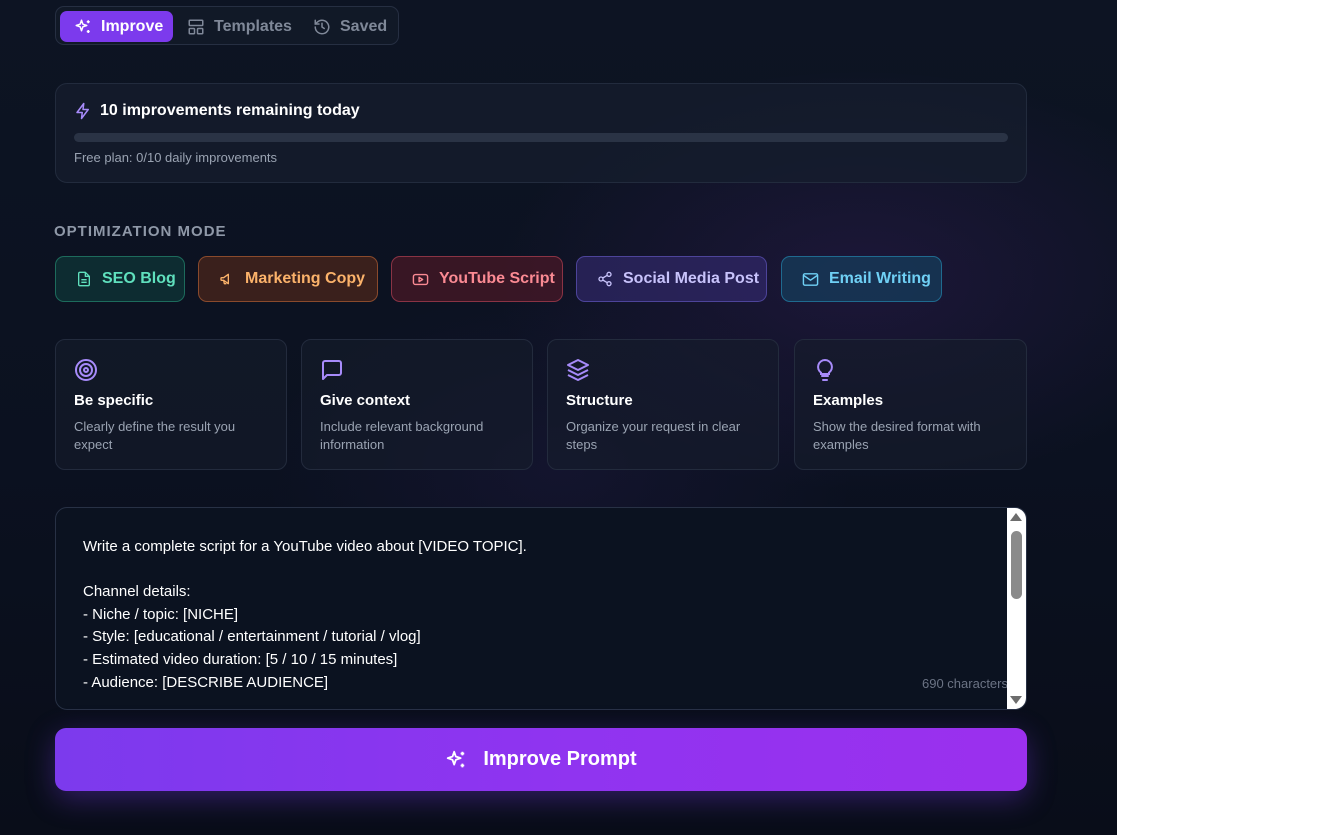  What do you see at coordinates (825, 369) in the screenshot?
I see `lightbulb-icon` at bounding box center [825, 369].